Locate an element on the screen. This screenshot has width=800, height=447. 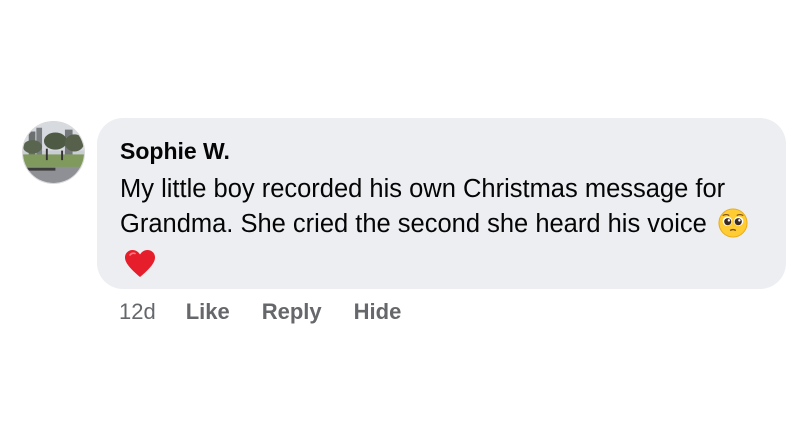
like-button: Like is located at coordinates (208, 312).